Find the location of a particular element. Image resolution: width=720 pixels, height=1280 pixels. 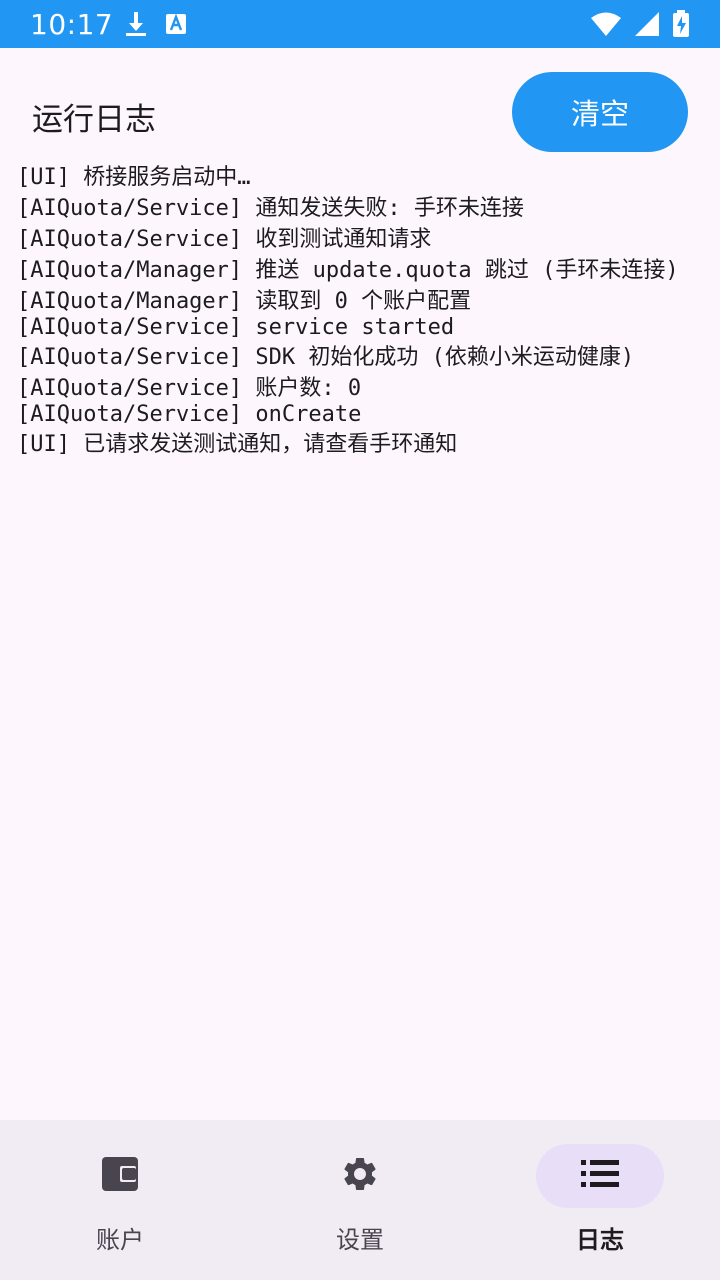

nav-item-settings: 设置 is located at coordinates (360, 1200).